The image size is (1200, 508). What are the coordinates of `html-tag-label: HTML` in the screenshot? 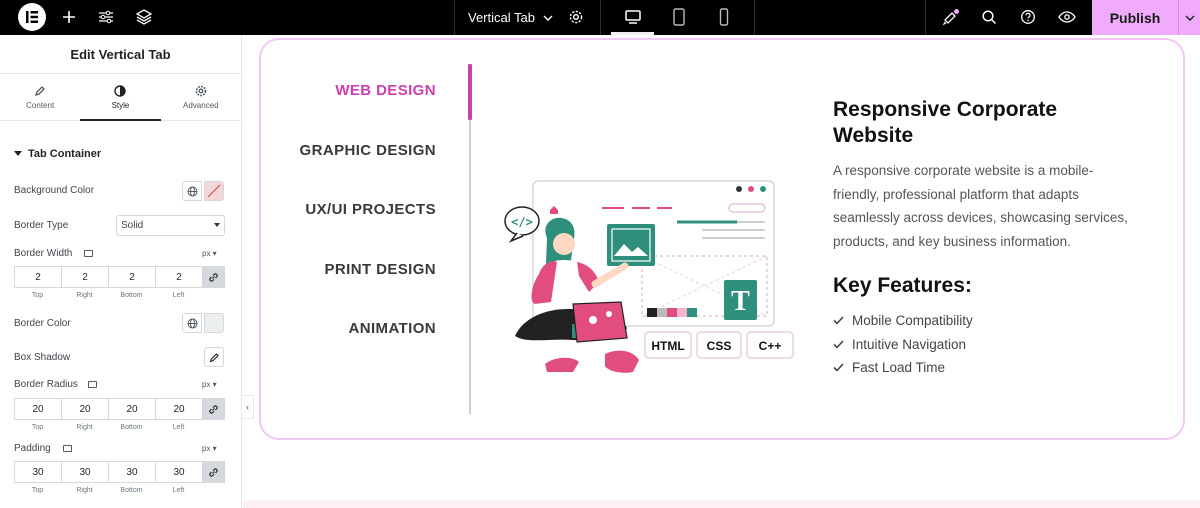 It's located at (667, 346).